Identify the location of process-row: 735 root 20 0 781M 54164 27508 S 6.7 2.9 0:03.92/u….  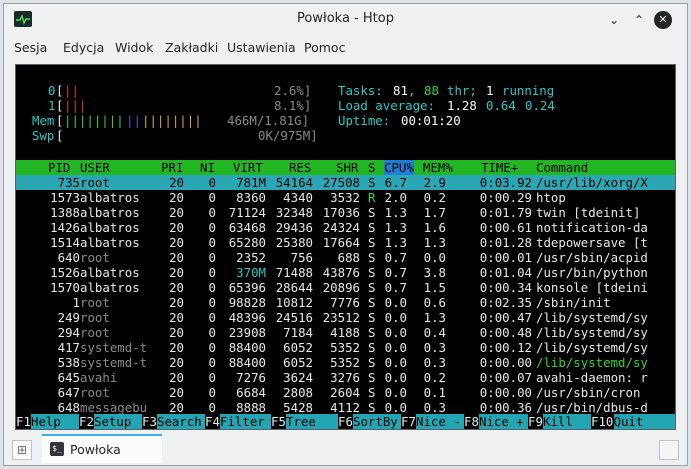
(345, 182).